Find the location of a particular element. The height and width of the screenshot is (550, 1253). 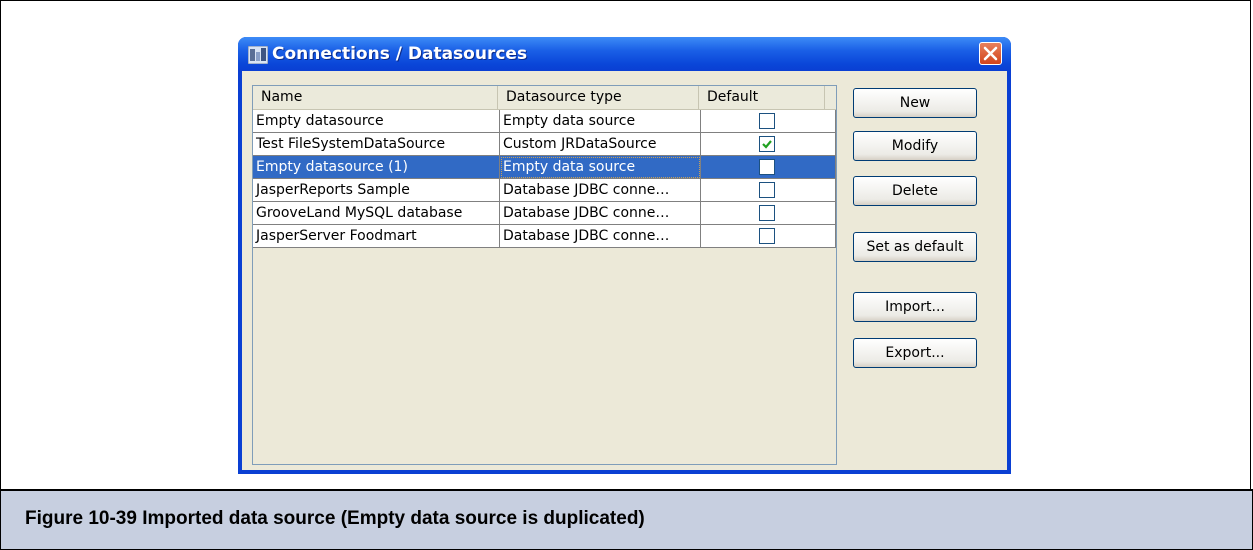

set-default-button: Set as default is located at coordinates (915, 247).